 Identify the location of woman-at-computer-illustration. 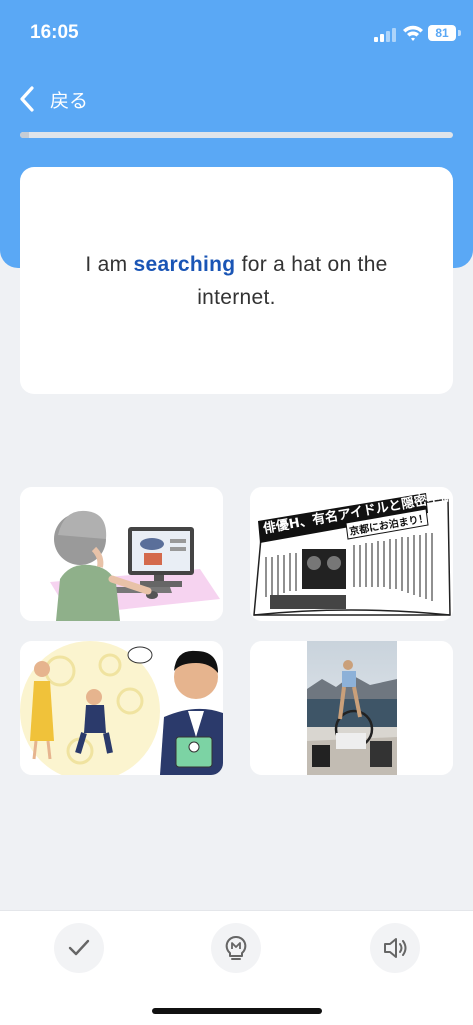
(121, 554).